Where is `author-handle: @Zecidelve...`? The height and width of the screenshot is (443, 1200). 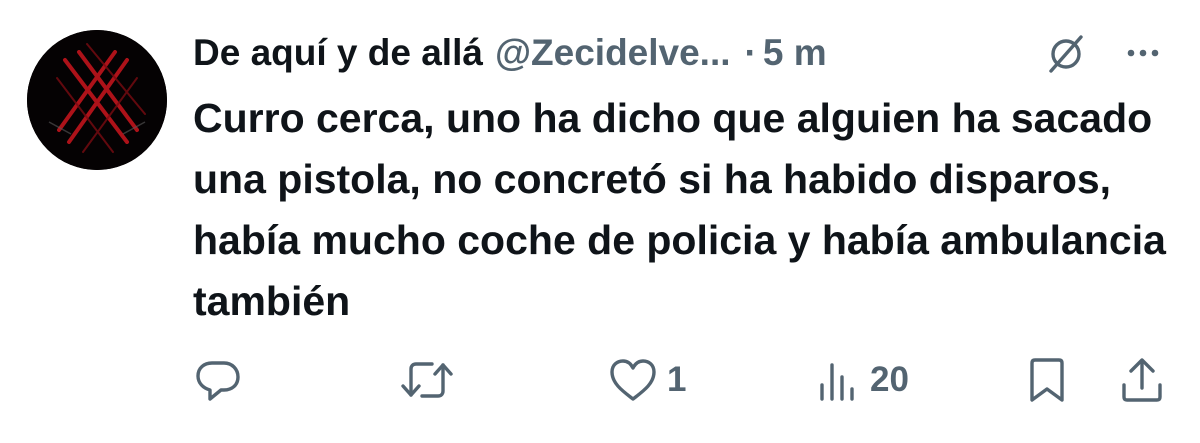 author-handle: @Zecidelve... is located at coordinates (613, 53).